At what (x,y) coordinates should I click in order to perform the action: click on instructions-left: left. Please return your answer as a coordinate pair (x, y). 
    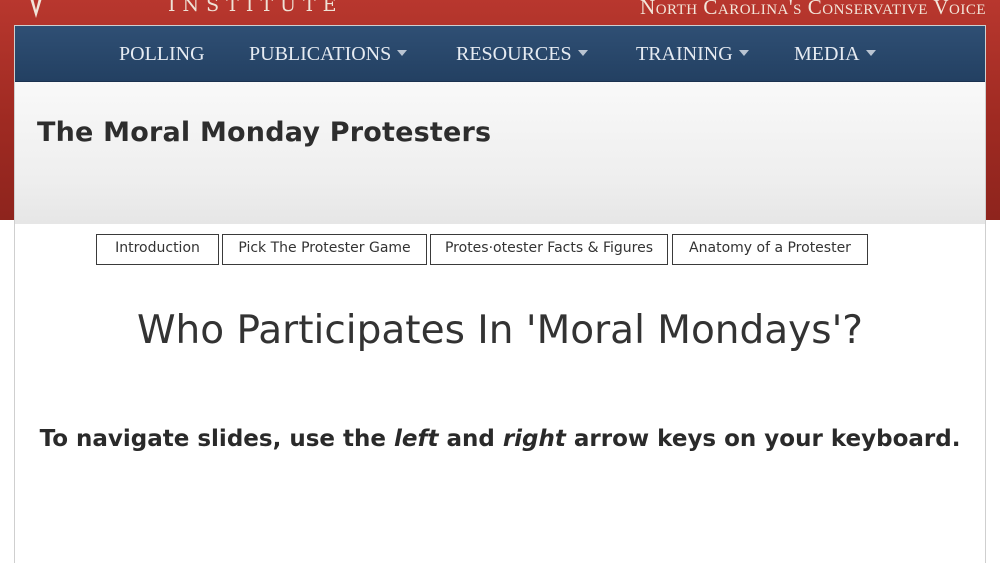
    Looking at the image, I should click on (416, 439).